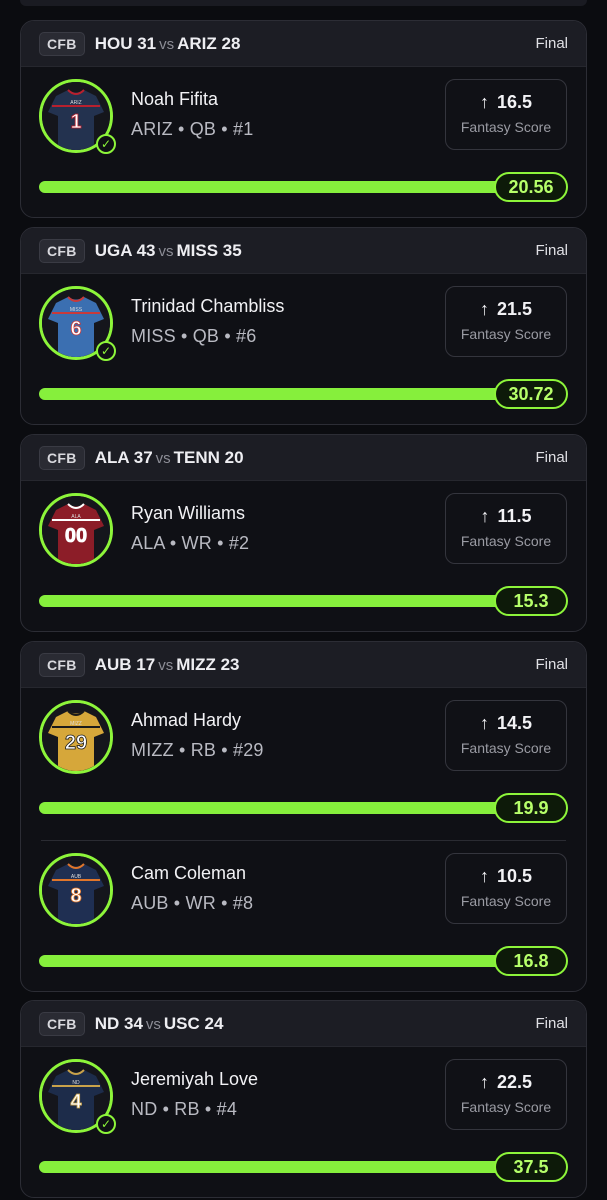  What do you see at coordinates (184, 1109) in the screenshot?
I see `player-meta: ND • RB • #4` at bounding box center [184, 1109].